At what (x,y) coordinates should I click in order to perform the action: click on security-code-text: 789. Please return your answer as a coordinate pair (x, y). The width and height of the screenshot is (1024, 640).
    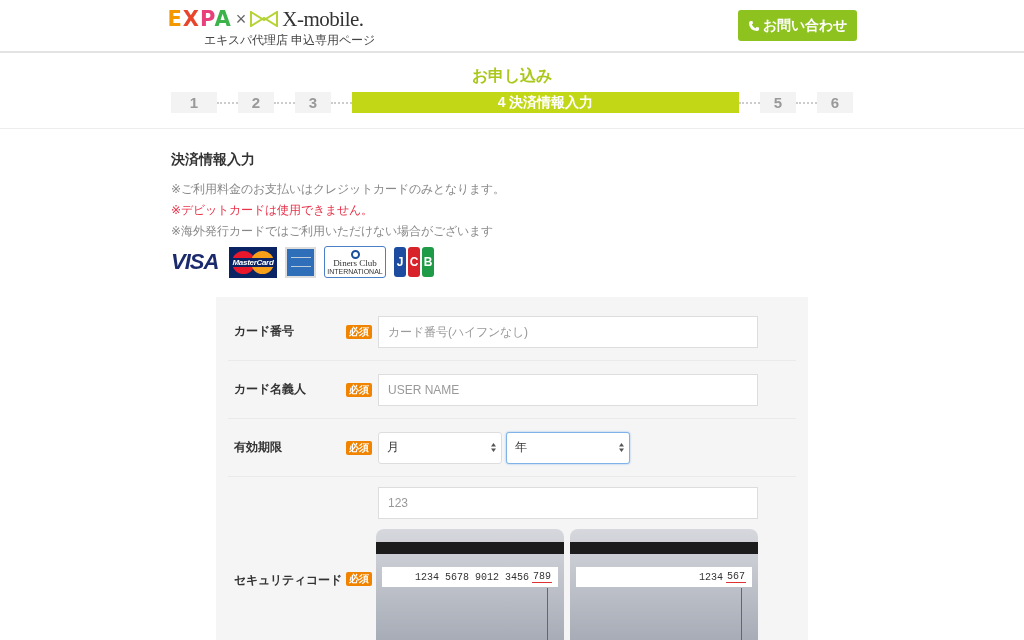
    Looking at the image, I should click on (542, 577).